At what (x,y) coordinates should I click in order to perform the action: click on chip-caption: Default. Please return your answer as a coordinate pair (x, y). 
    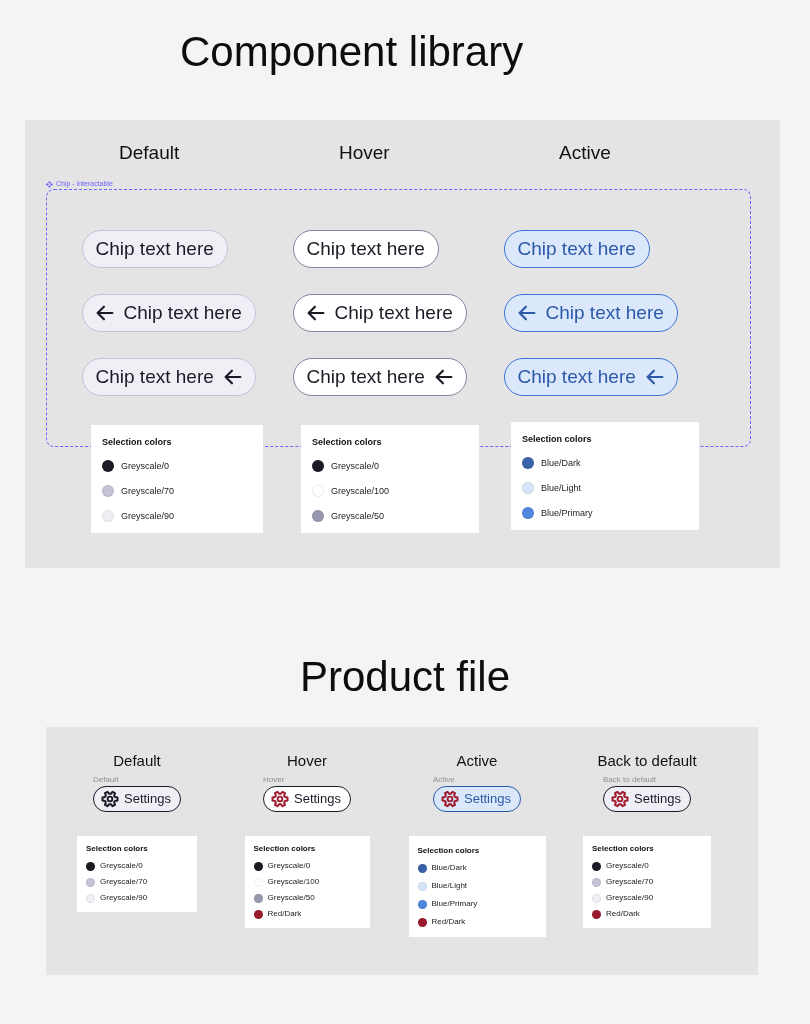
    Looking at the image, I should click on (106, 780).